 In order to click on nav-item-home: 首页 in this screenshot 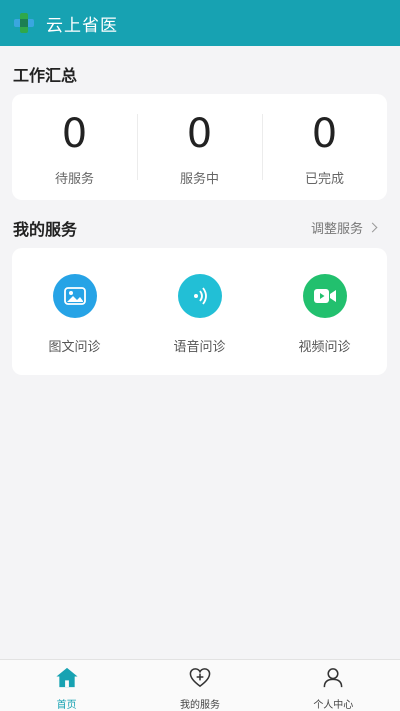, I will do `click(66, 685)`.